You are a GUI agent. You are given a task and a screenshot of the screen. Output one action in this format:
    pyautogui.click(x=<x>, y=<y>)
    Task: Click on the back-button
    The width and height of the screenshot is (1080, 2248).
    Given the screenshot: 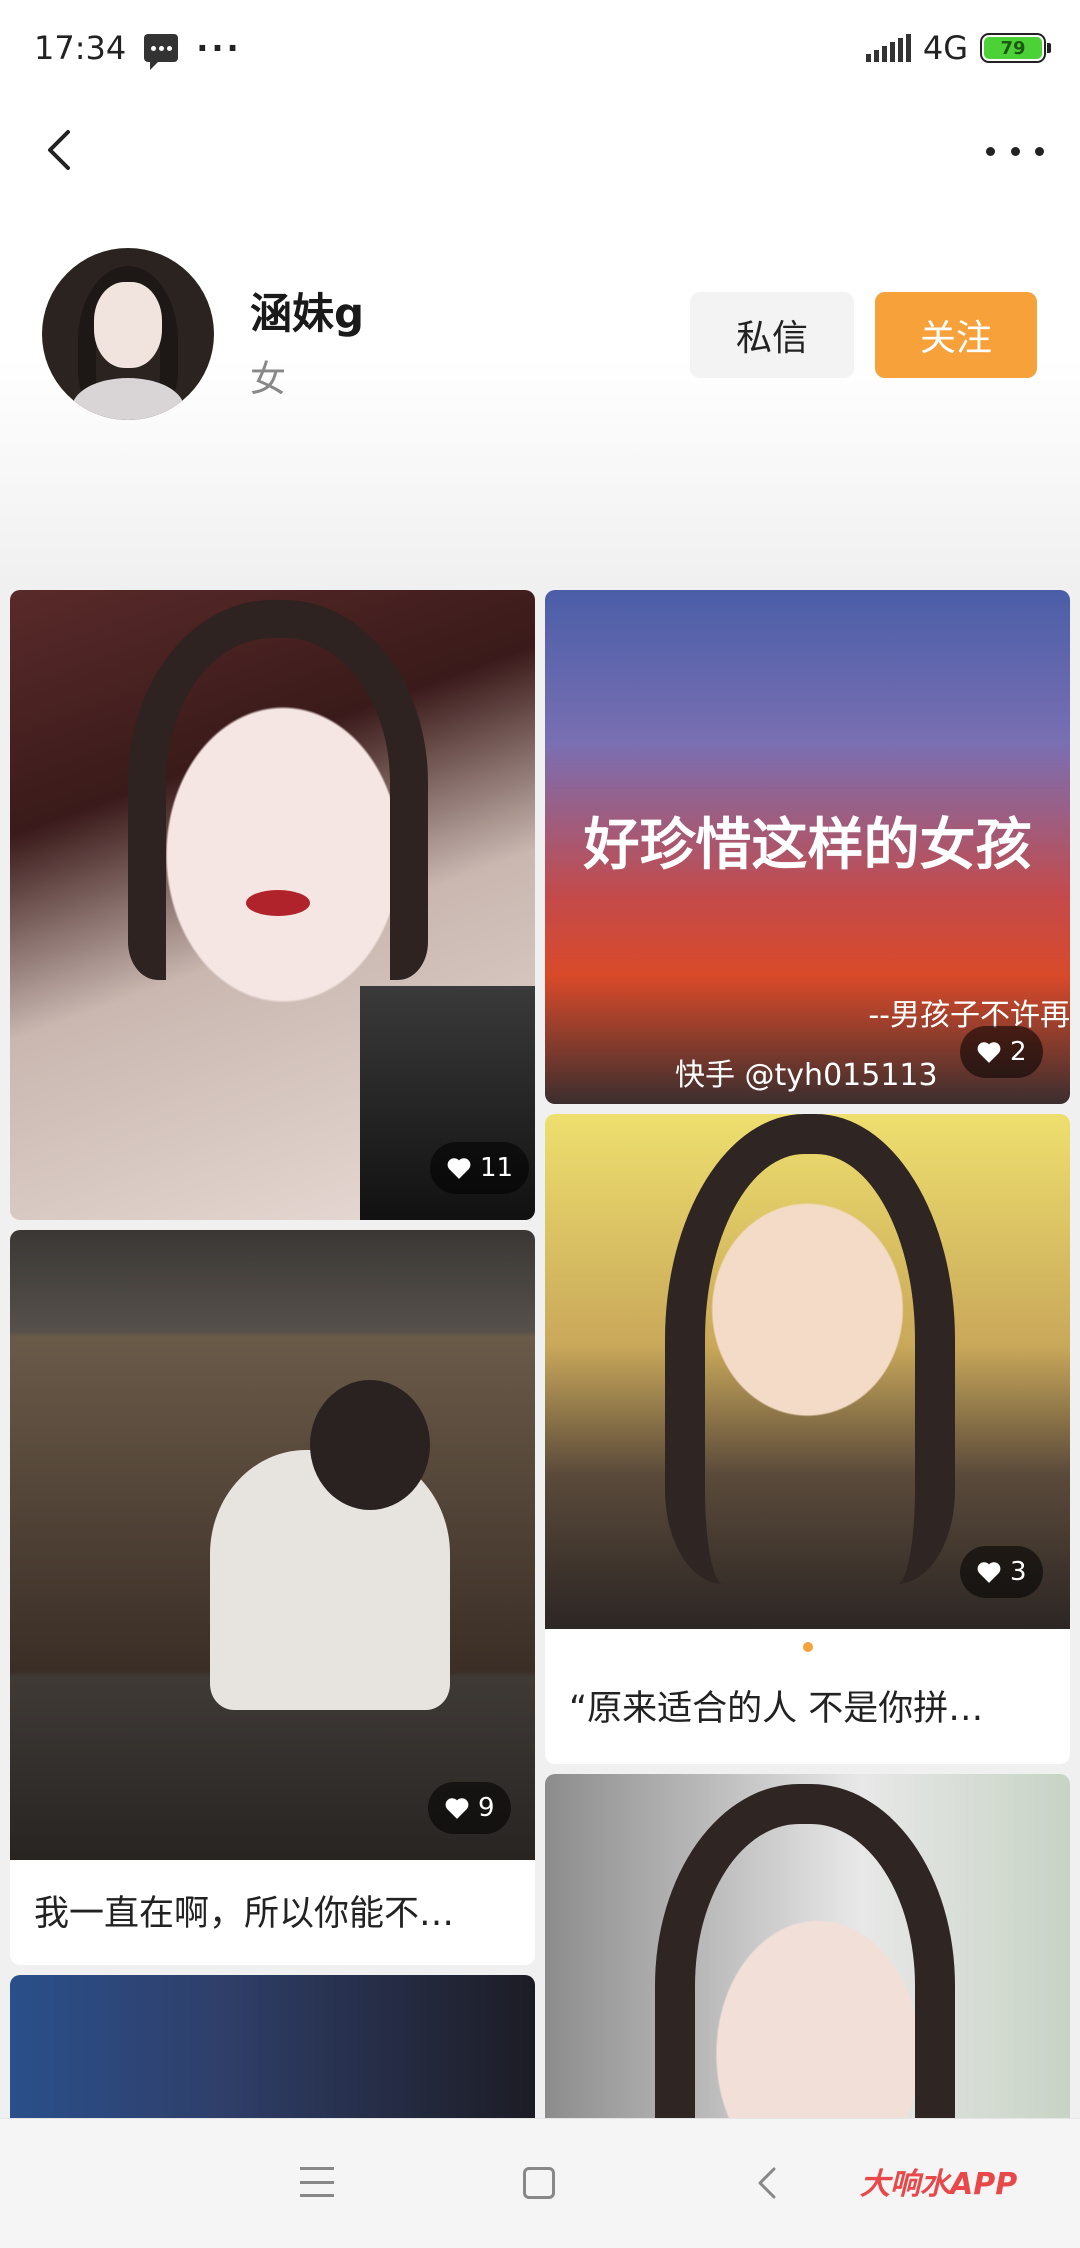 What is the action you would take?
    pyautogui.click(x=62, y=150)
    